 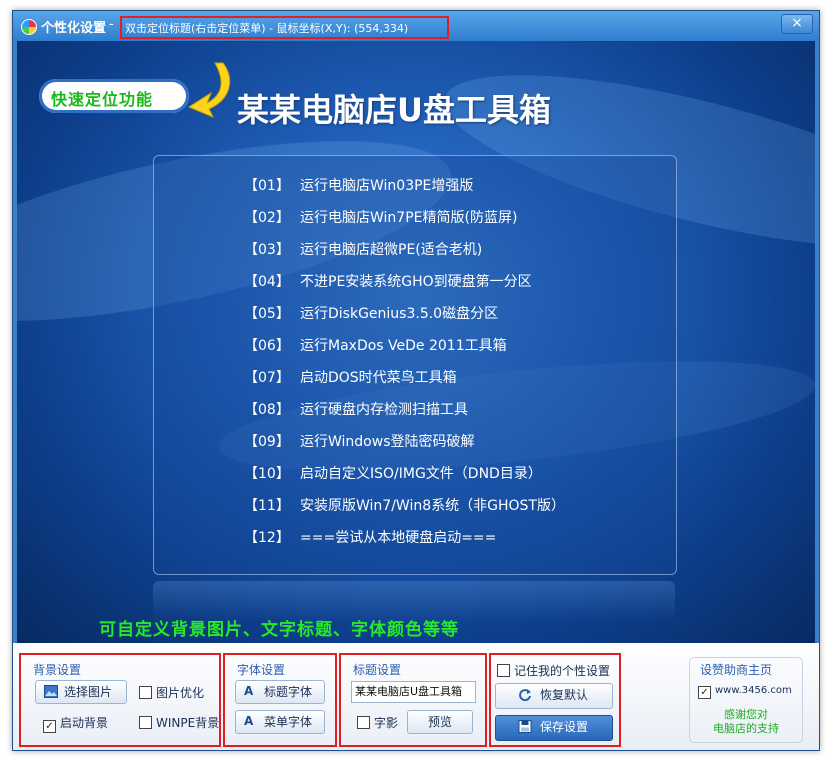 I want to click on sponsor-label: 设赞助商主页, so click(x=736, y=670).